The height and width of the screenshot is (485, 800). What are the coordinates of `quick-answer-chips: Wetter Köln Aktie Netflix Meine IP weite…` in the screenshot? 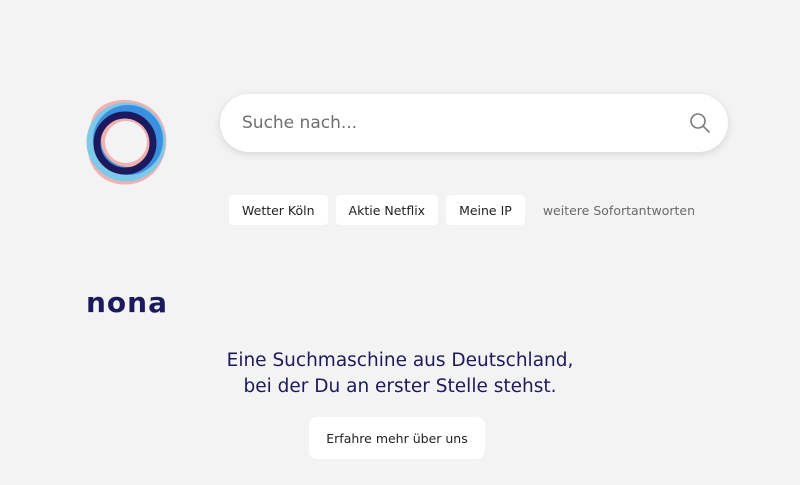 It's located at (462, 210).